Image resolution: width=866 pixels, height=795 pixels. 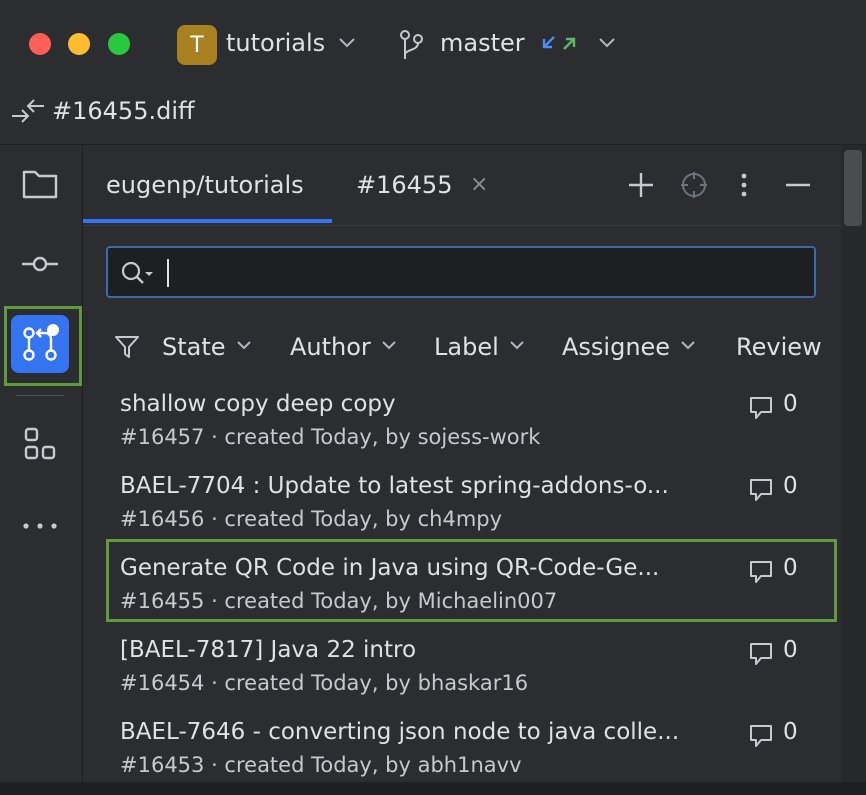 What do you see at coordinates (127, 347) in the screenshot?
I see `filter-icon` at bounding box center [127, 347].